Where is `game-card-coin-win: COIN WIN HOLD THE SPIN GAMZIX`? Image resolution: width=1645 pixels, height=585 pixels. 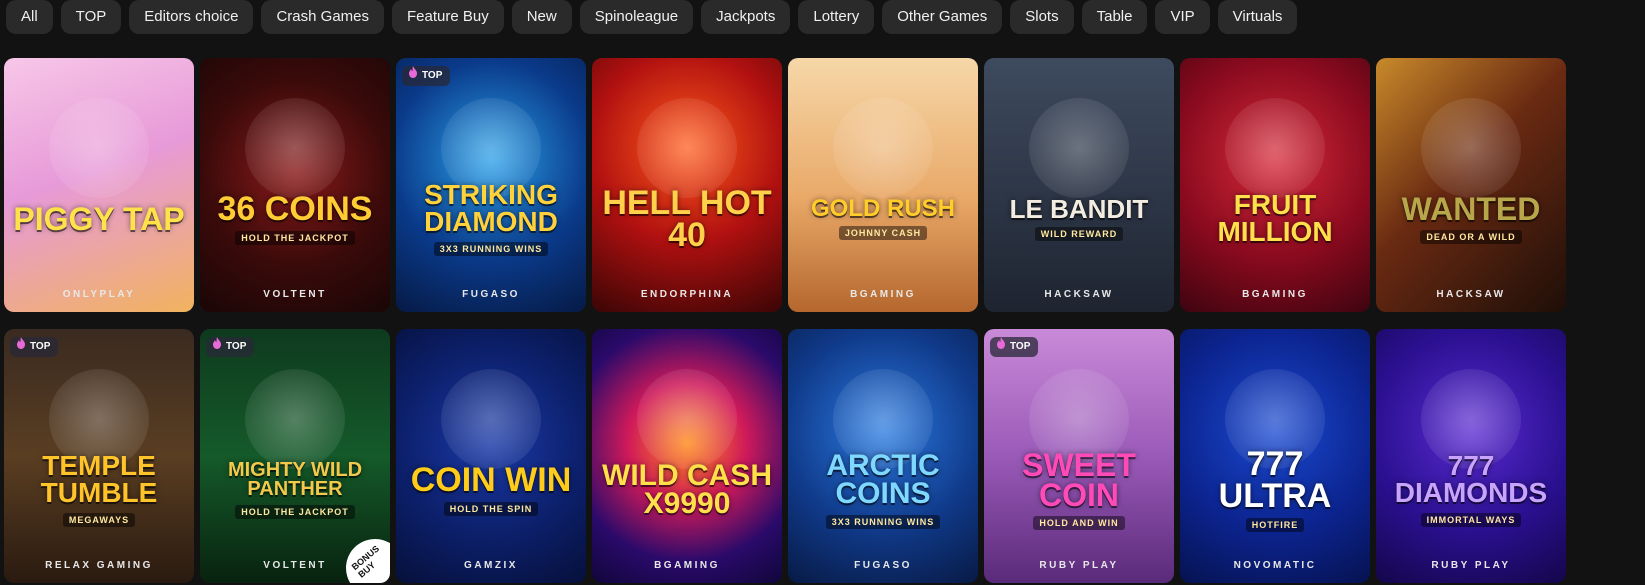
game-card-coin-win: COIN WIN HOLD THE SPIN GAMZIX is located at coordinates (491, 456).